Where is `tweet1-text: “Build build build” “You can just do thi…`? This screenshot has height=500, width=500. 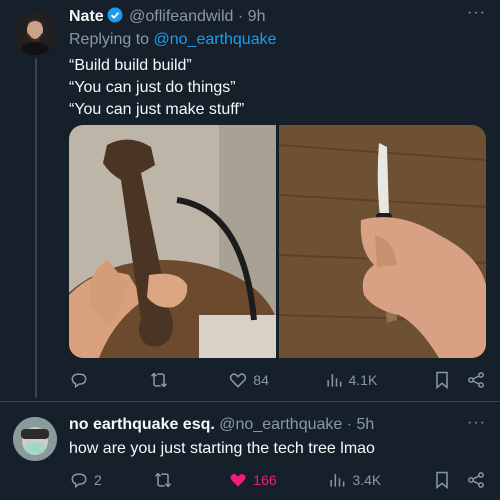
tweet1-text: “Build build build” “You can just do thi… is located at coordinates (156, 88).